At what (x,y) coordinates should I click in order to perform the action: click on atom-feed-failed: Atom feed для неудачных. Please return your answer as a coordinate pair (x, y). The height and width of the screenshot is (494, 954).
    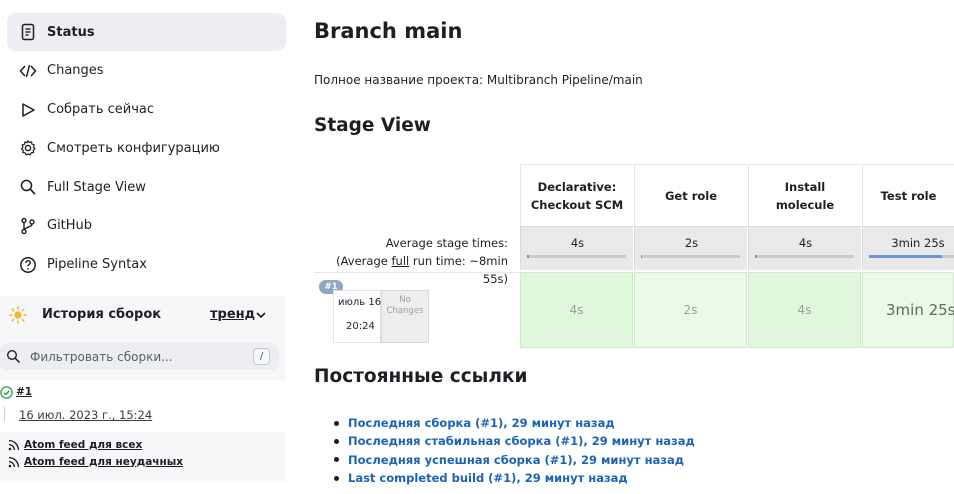
    Looking at the image, I should click on (143, 461).